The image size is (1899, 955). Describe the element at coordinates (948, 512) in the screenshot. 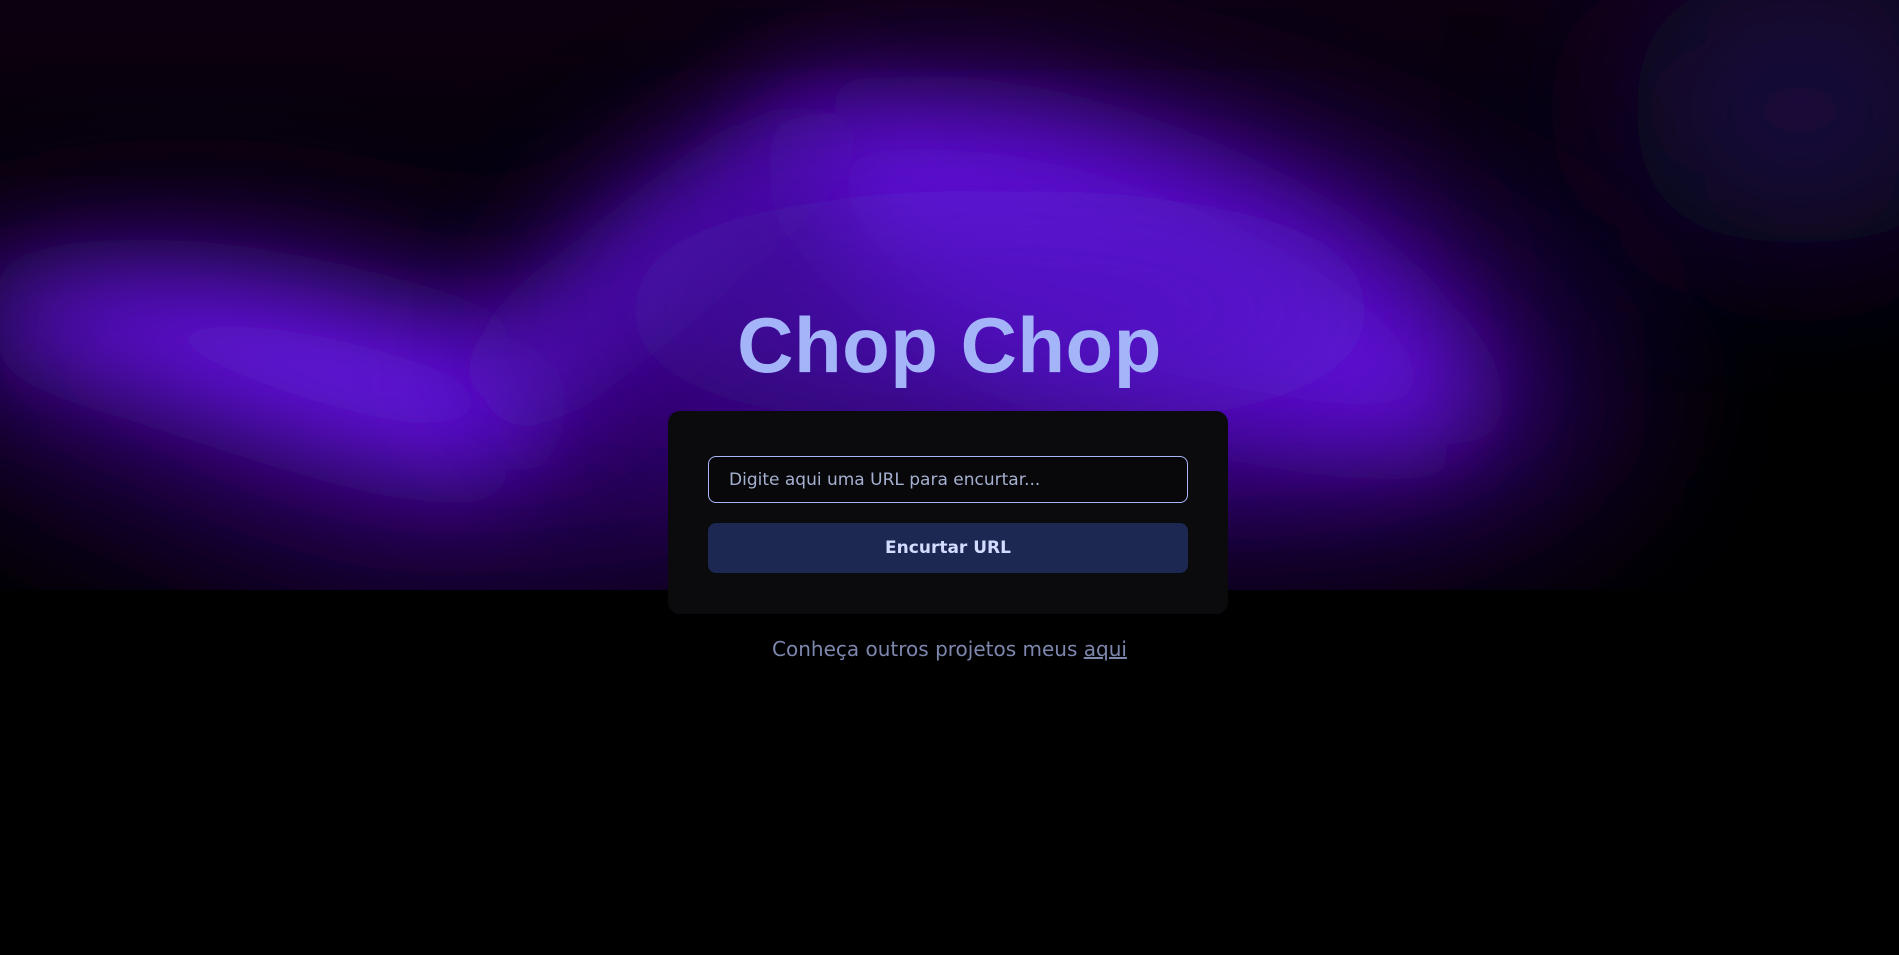

I see `shorten-form-card: Encurtar URL` at that location.